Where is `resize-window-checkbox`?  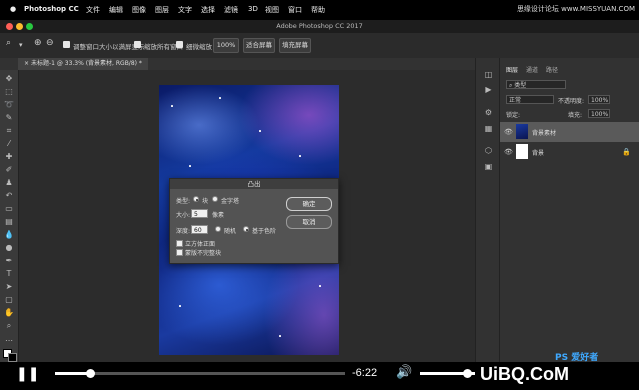
resize-window-checkbox is located at coordinates (66, 44).